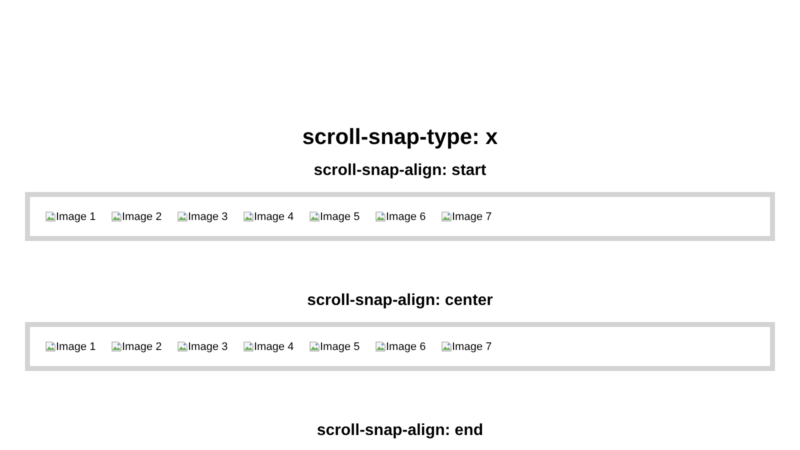  What do you see at coordinates (400, 137) in the screenshot?
I see `page-title: scroll-snap-type: x` at bounding box center [400, 137].